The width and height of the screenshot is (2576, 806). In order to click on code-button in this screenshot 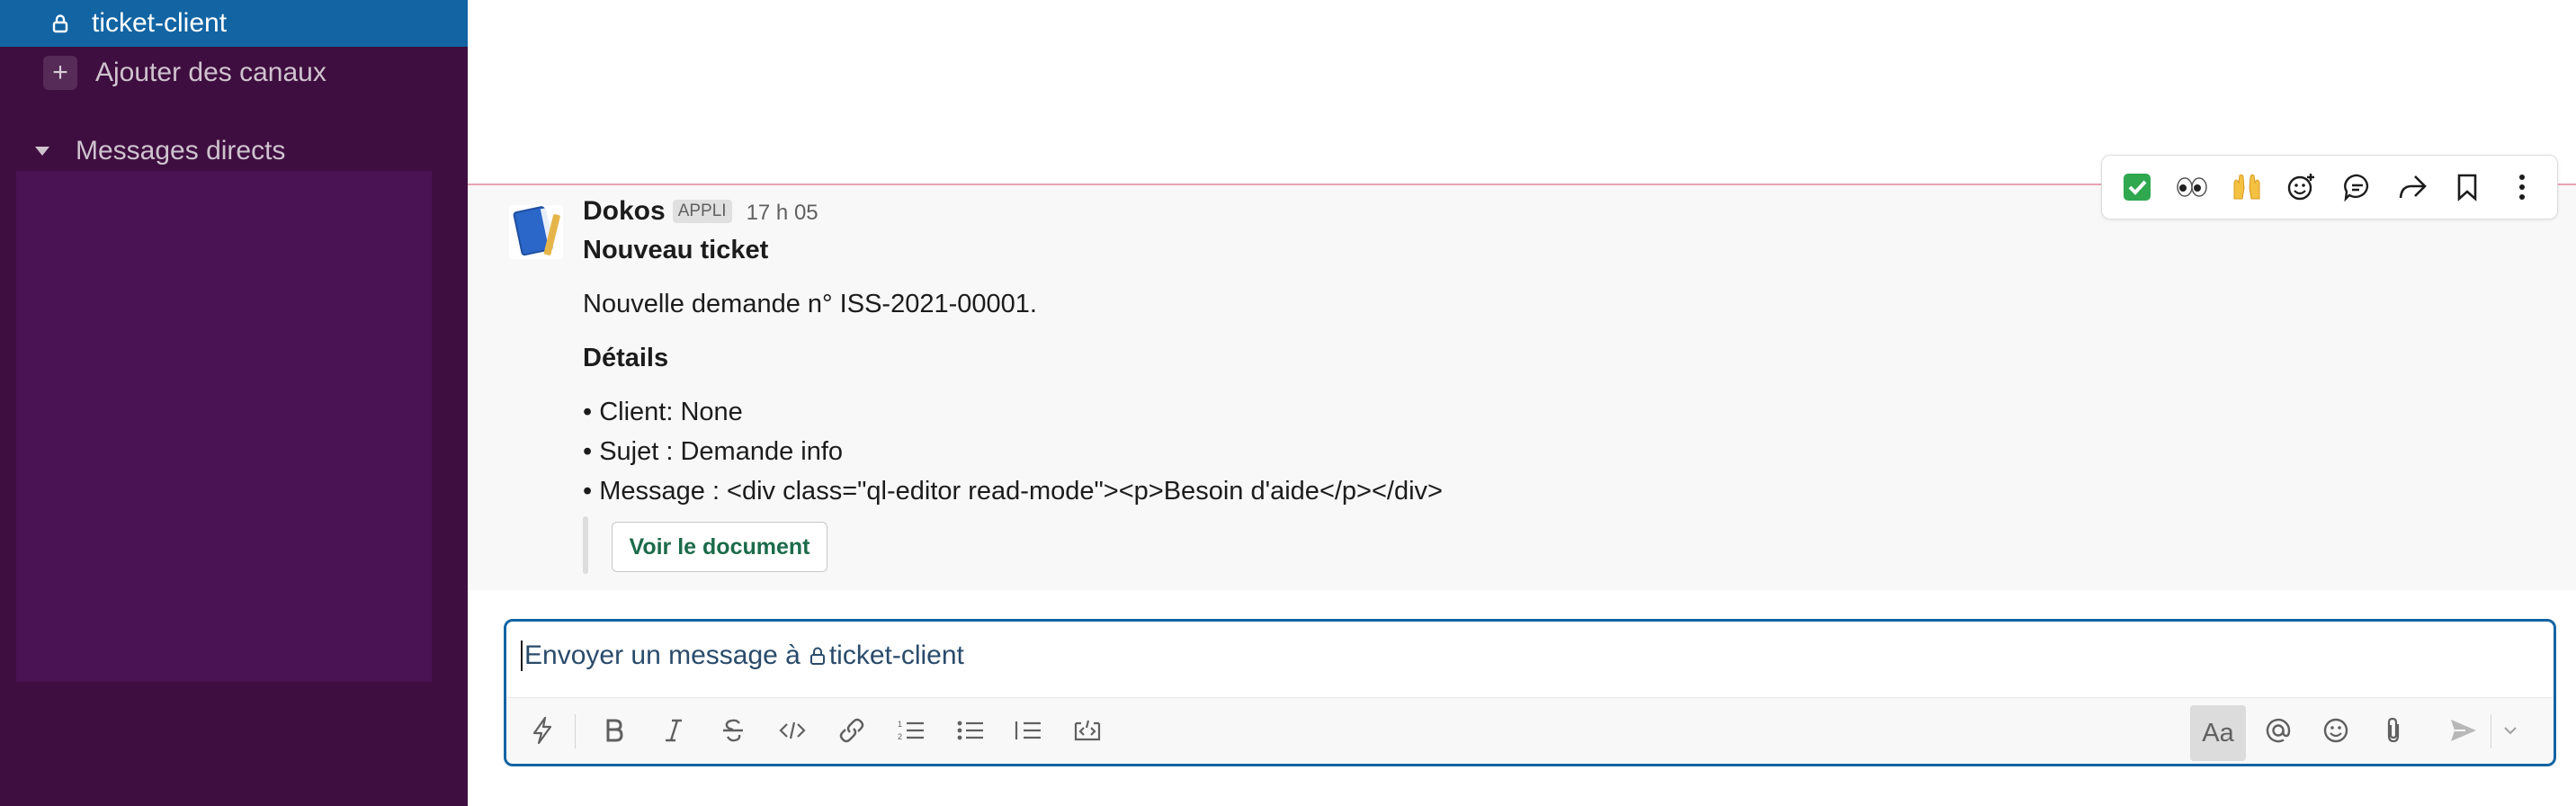, I will do `click(792, 730)`.